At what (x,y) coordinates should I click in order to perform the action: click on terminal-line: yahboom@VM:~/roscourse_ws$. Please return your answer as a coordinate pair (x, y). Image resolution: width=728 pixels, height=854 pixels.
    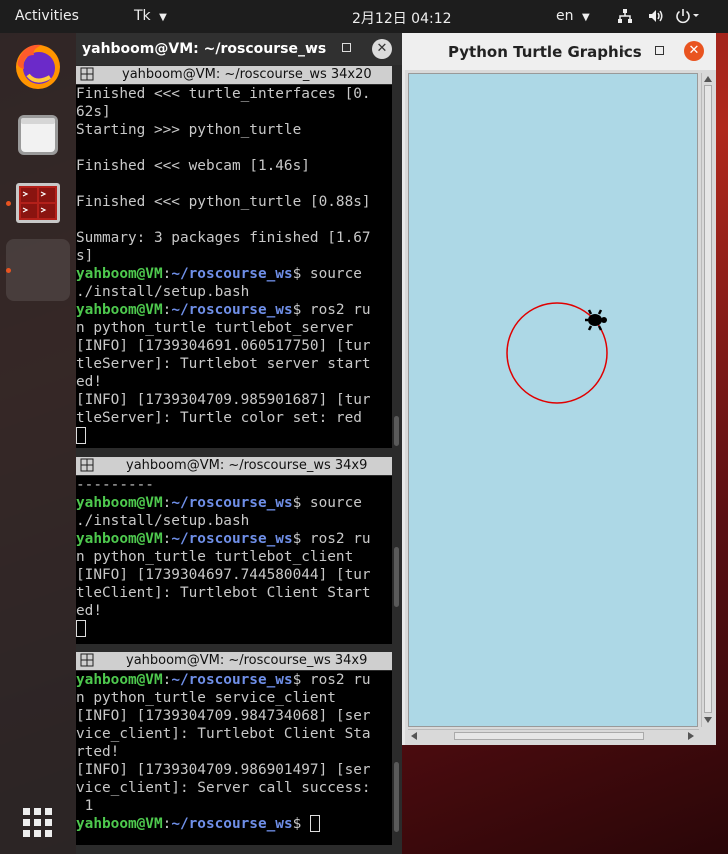
    Looking at the image, I should click on (234, 824).